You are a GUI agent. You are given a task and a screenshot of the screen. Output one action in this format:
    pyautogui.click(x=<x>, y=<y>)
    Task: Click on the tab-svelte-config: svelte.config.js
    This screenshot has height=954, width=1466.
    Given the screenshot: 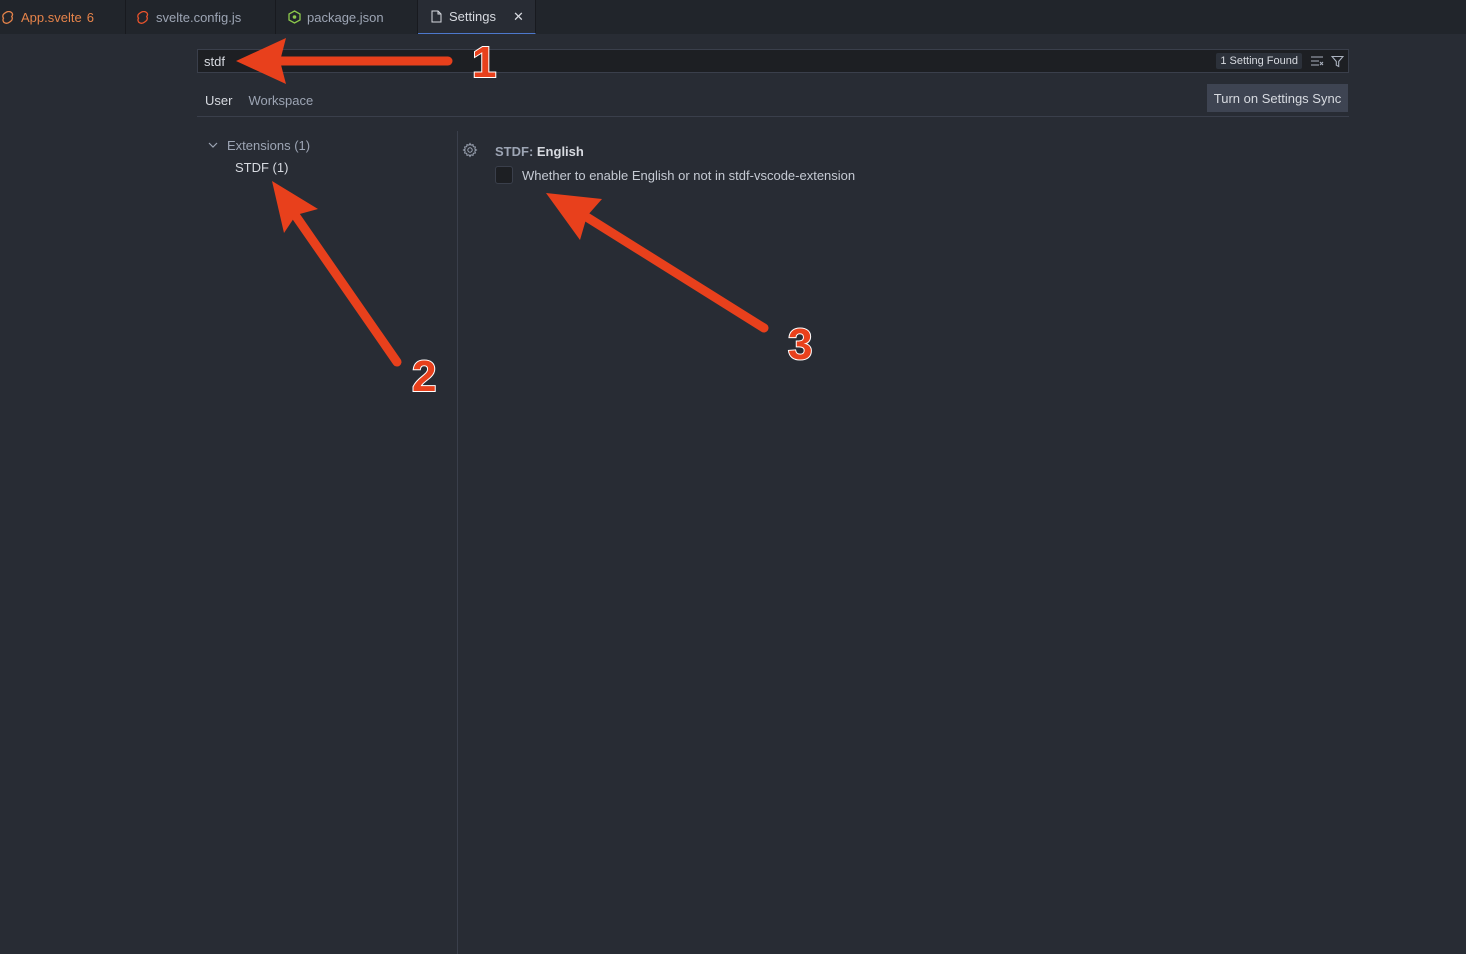 What is the action you would take?
    pyautogui.click(x=201, y=17)
    